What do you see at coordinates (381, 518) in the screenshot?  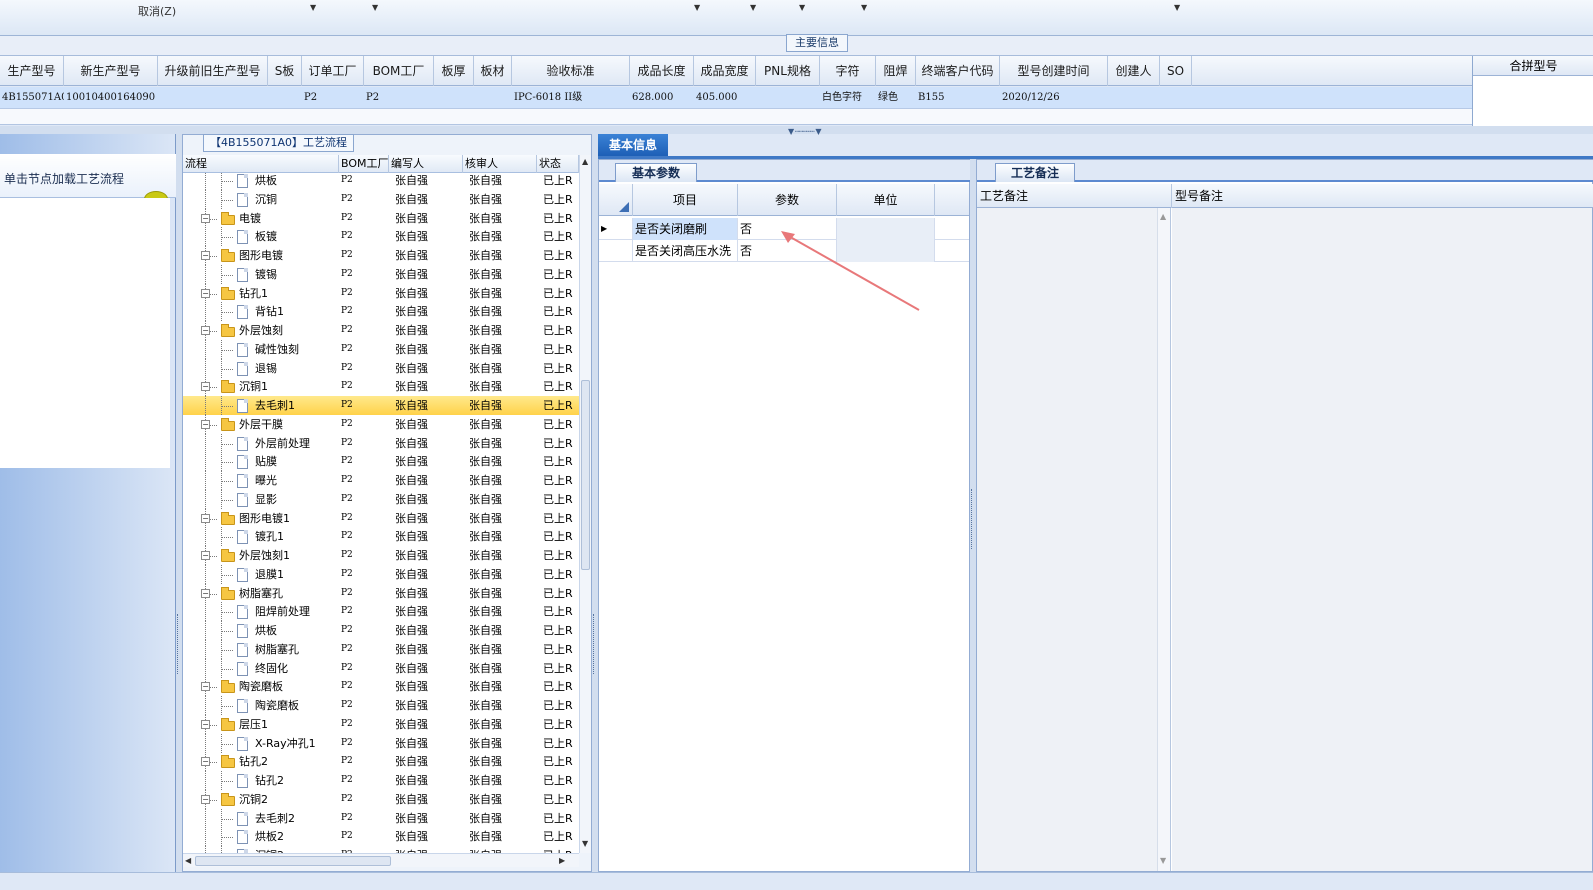 I see `tree-row: − 图形电镀1 P2 张自强 张自强 已上R` at bounding box center [381, 518].